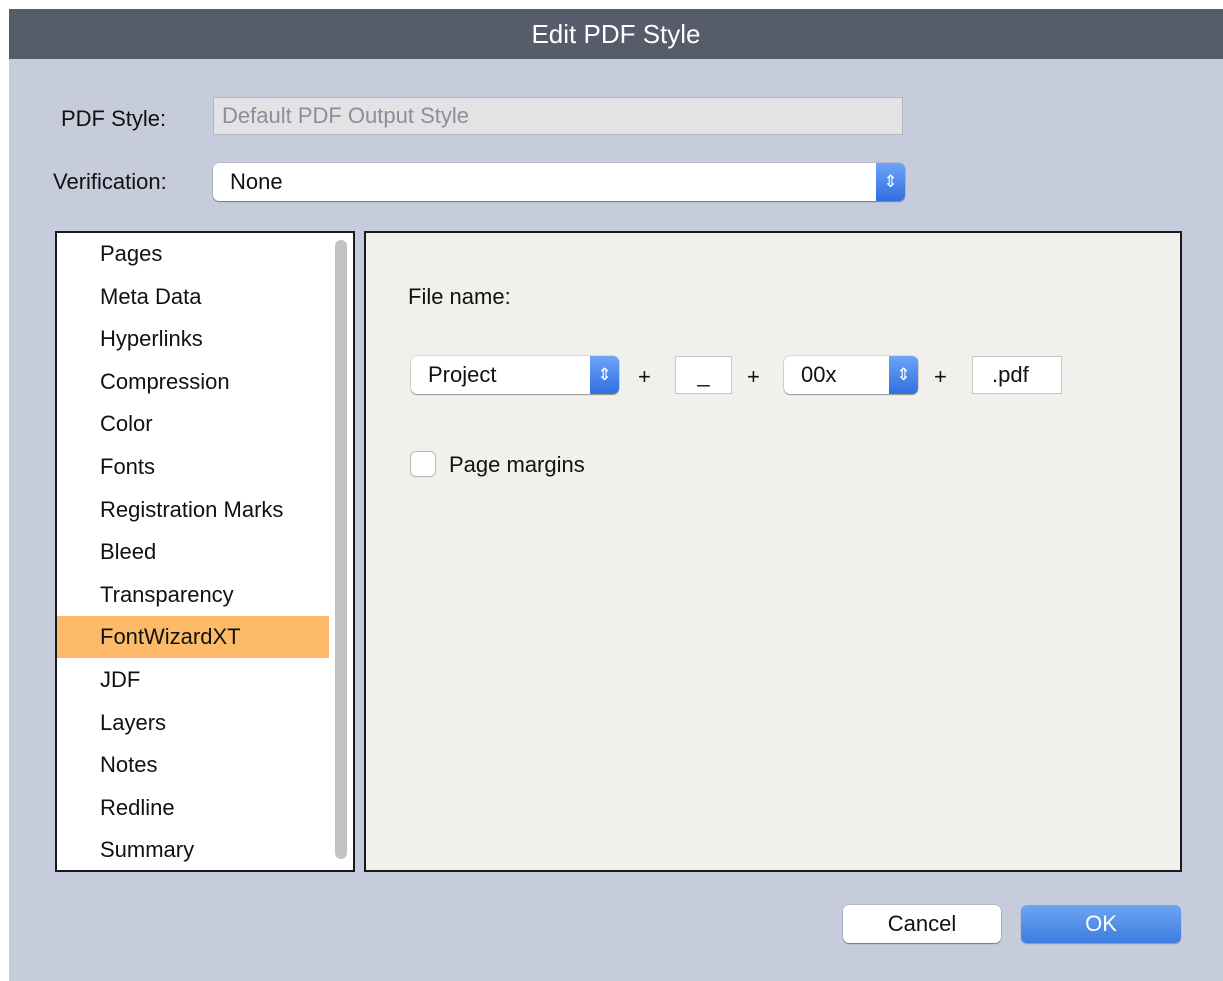 This screenshot has height=981, width=1223. What do you see at coordinates (193, 424) in the screenshot?
I see `sidebar-item-color: Color` at bounding box center [193, 424].